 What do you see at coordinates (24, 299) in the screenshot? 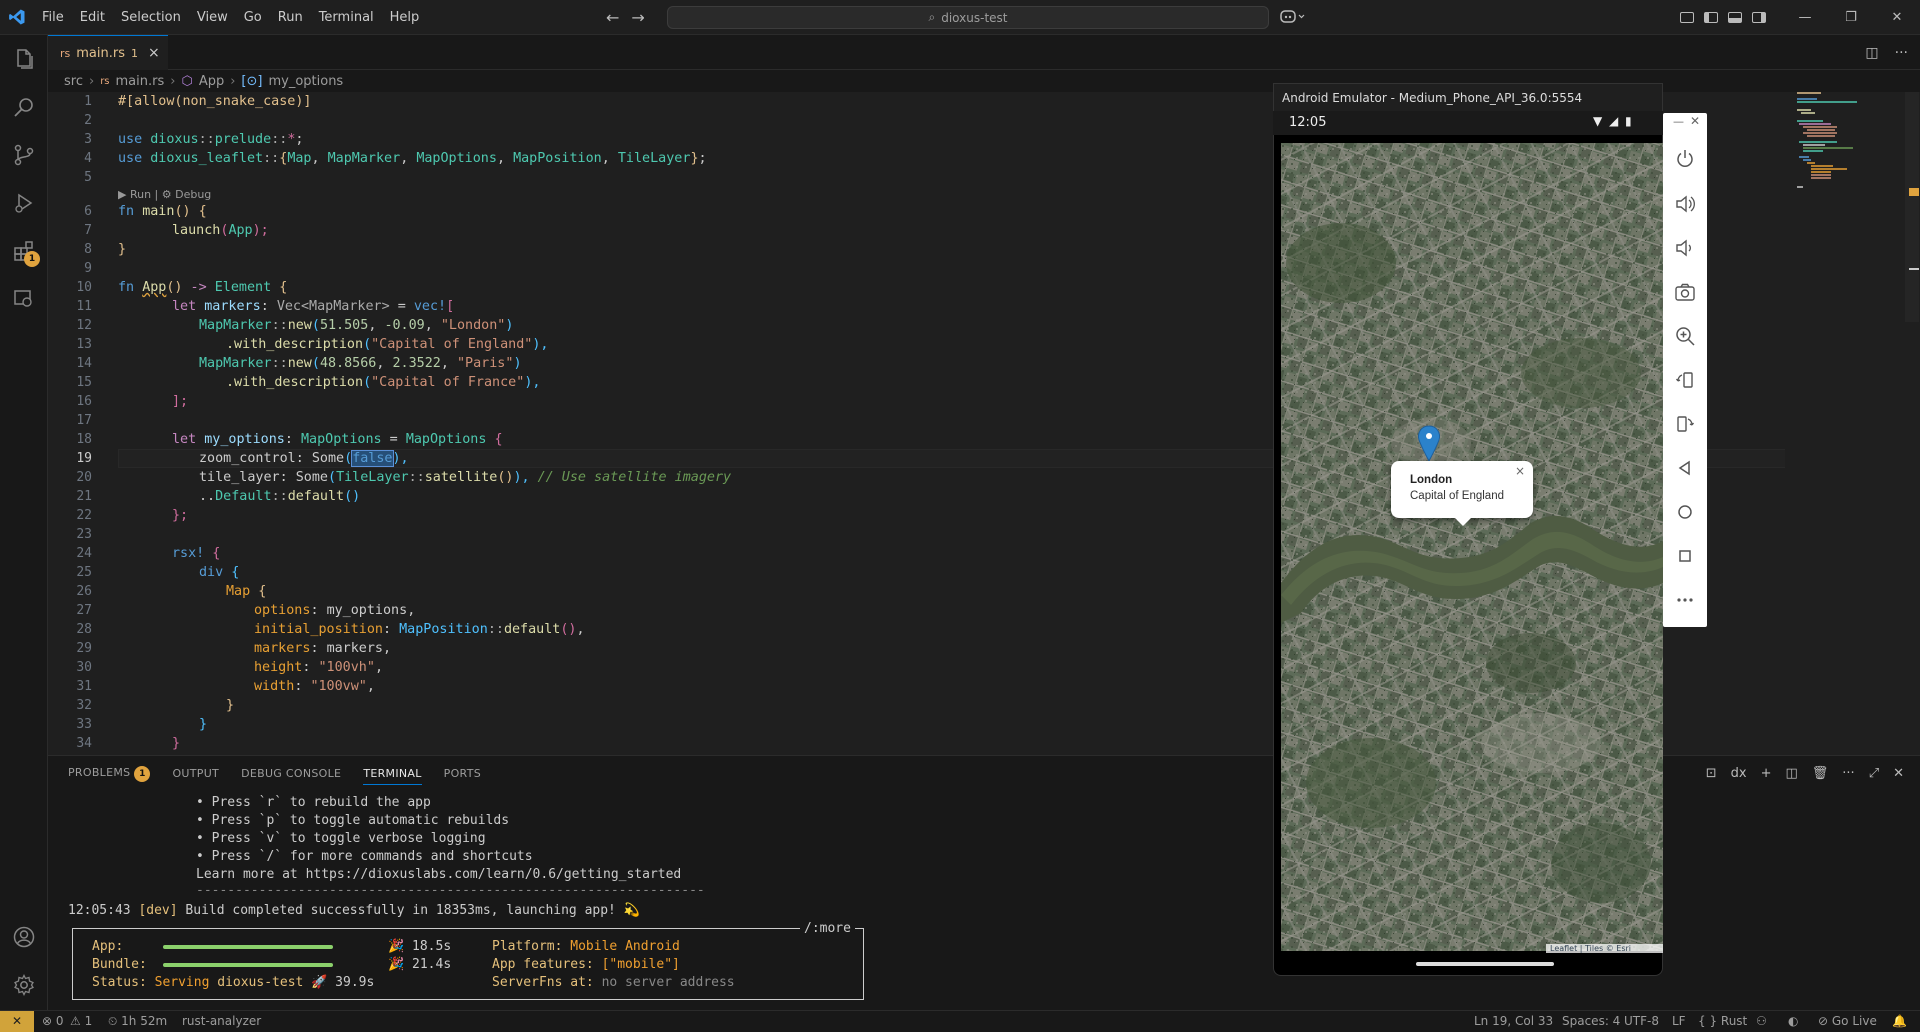
I see `remote-explorer-icon` at bounding box center [24, 299].